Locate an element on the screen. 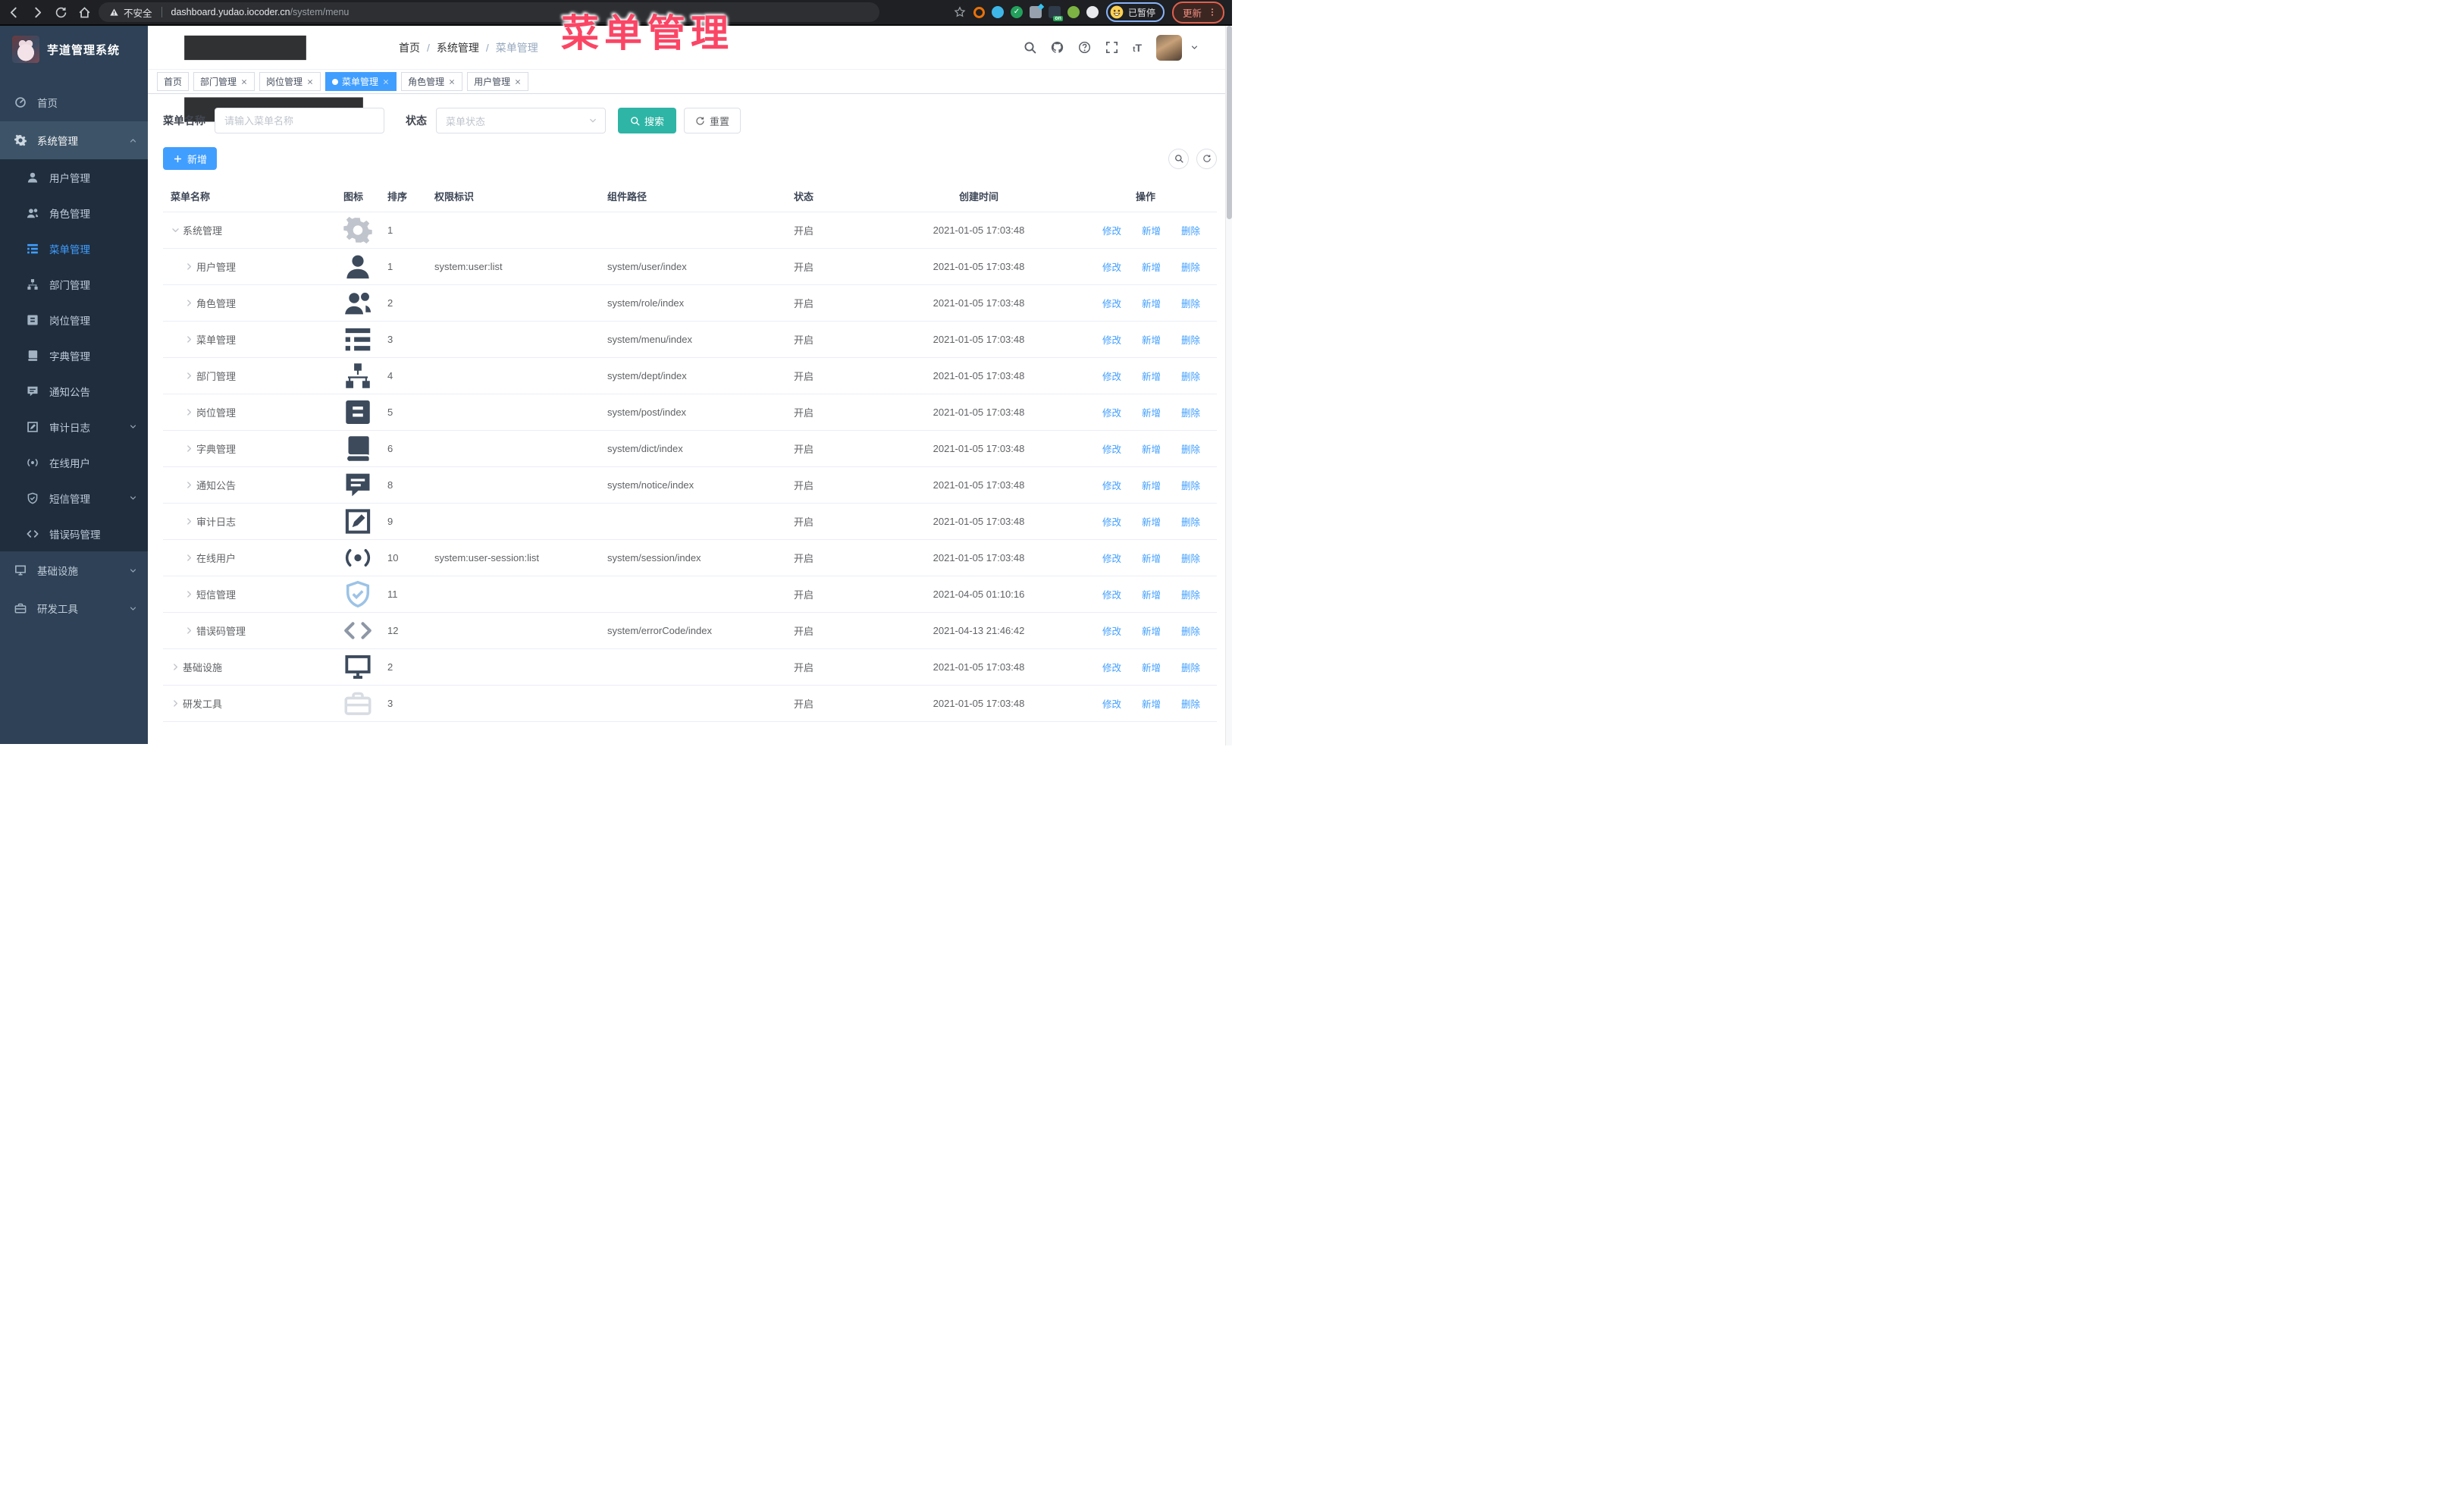  table-row: 系统管理 1 开启 2021-01-05 17:03:48 修改 新增 删除 is located at coordinates (690, 230).